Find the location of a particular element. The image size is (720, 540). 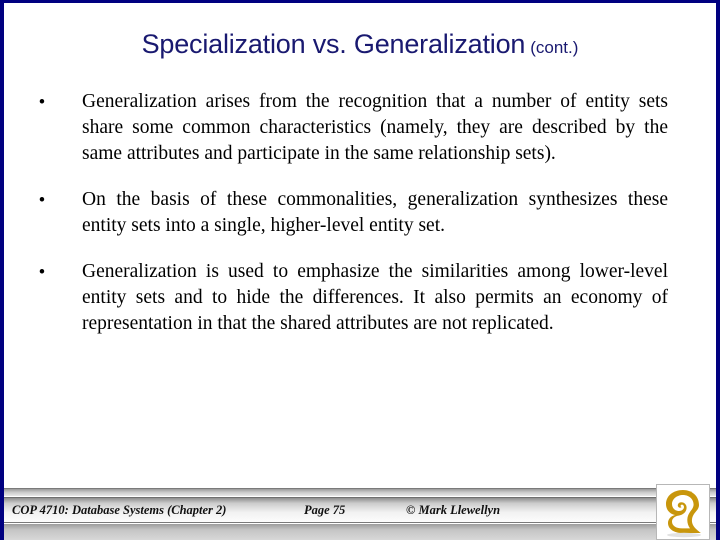

page-title: Specialization vs. Generalization (cont.) is located at coordinates (360, 44).